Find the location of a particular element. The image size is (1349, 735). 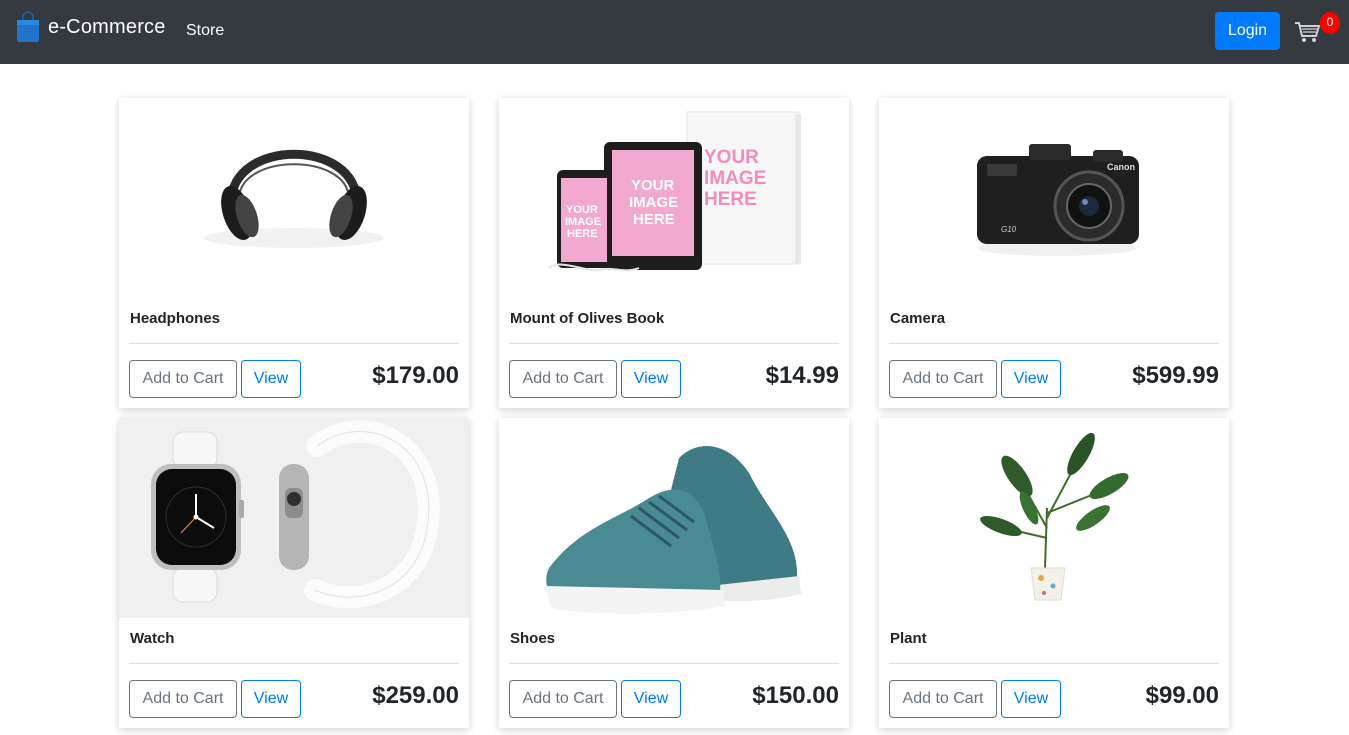

svg-text: G10 is located at coordinates (1009, 229).